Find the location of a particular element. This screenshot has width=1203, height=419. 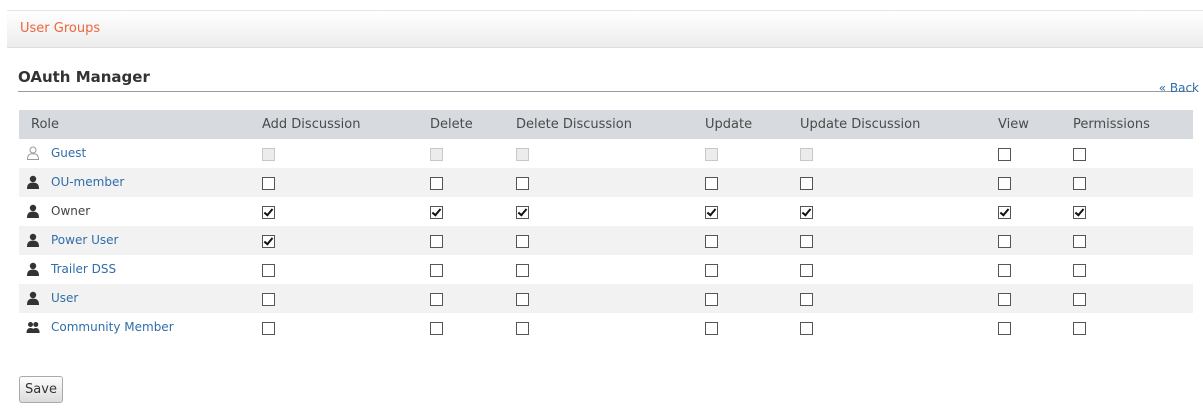

table-row: Guest is located at coordinates (606, 153).